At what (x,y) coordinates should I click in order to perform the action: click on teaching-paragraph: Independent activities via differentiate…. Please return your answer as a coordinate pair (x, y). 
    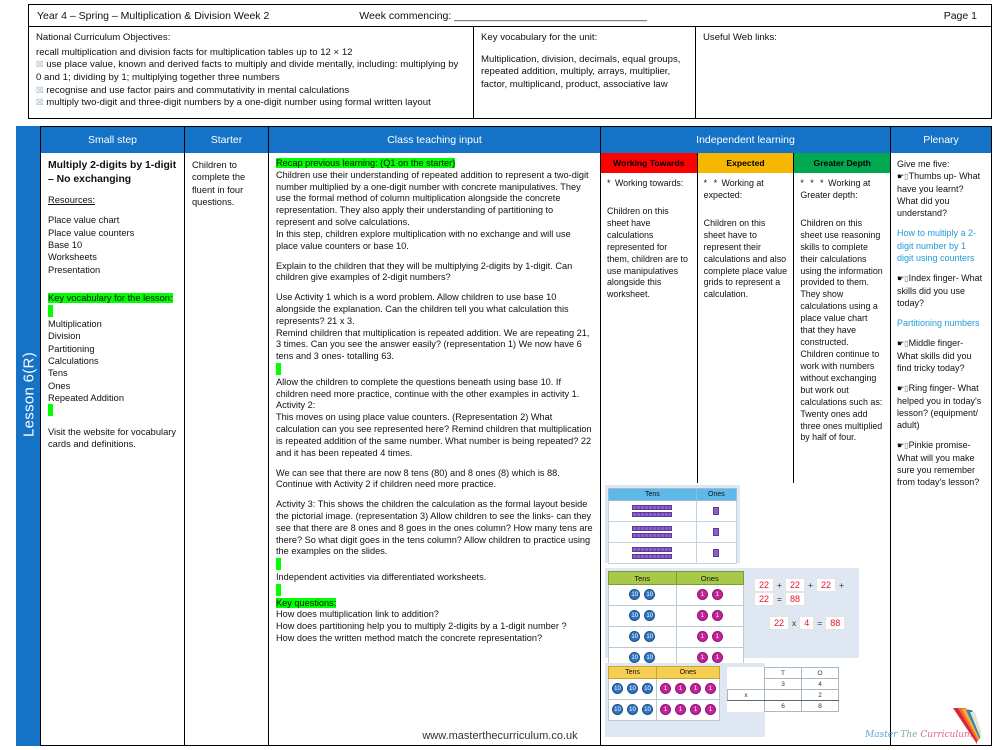
    Looking at the image, I should click on (381, 577).